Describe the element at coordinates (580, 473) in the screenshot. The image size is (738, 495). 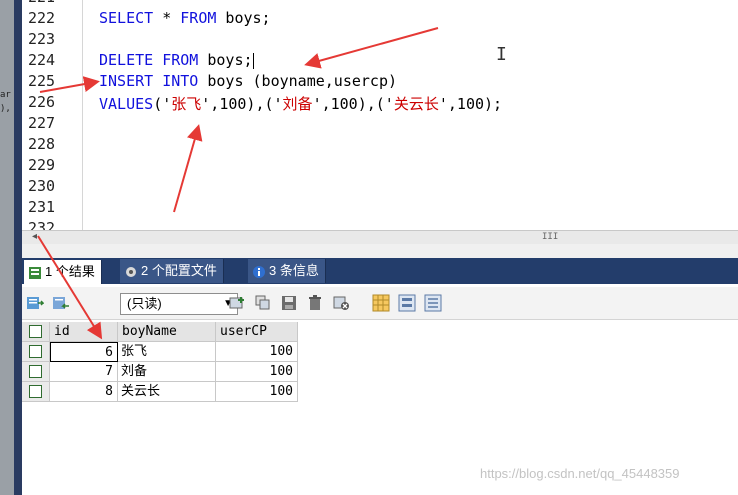
I see `watermark: https://blog.csdn.net/qq_45448359` at that location.